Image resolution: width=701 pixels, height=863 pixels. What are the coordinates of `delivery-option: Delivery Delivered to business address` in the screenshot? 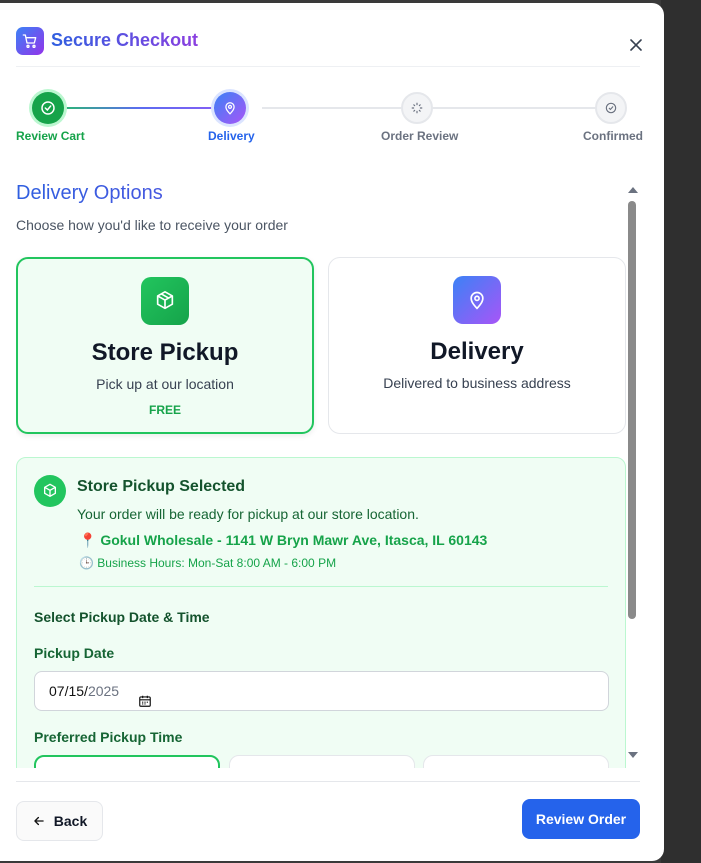 It's located at (477, 345).